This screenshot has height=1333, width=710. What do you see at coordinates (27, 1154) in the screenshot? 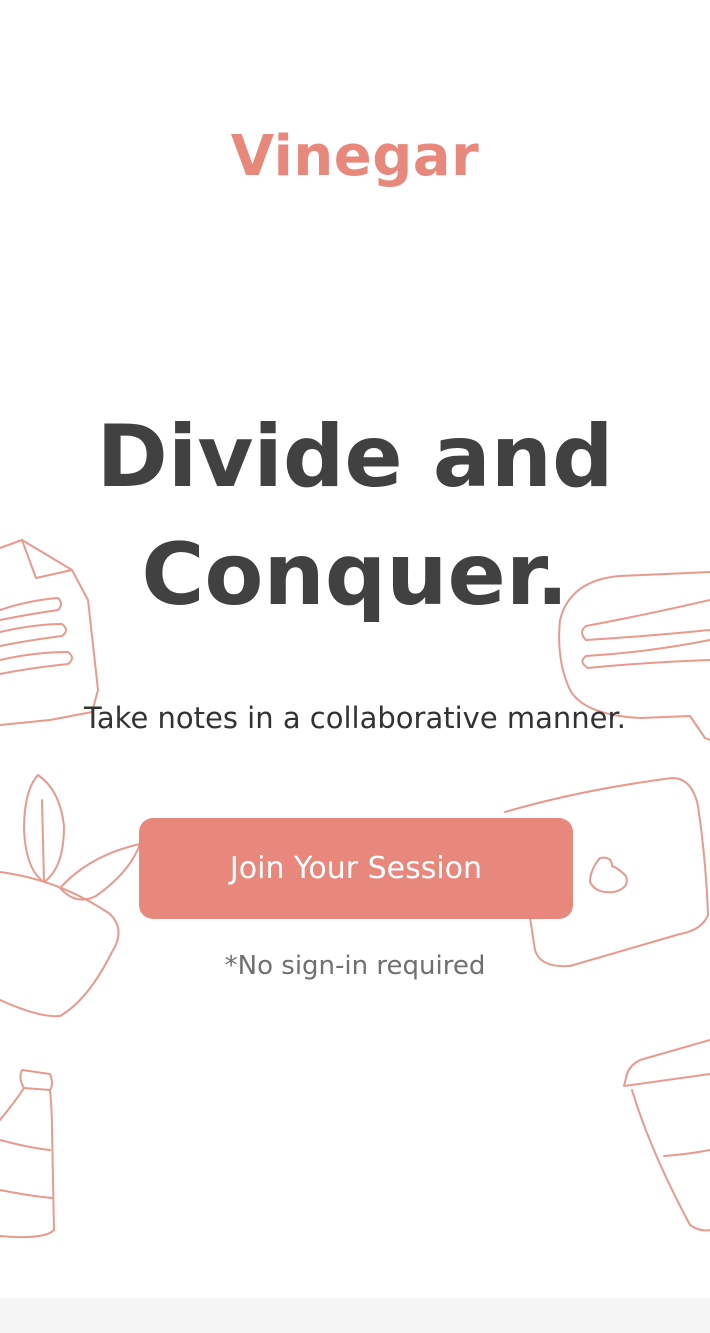
I see `bottle-doodle` at bounding box center [27, 1154].